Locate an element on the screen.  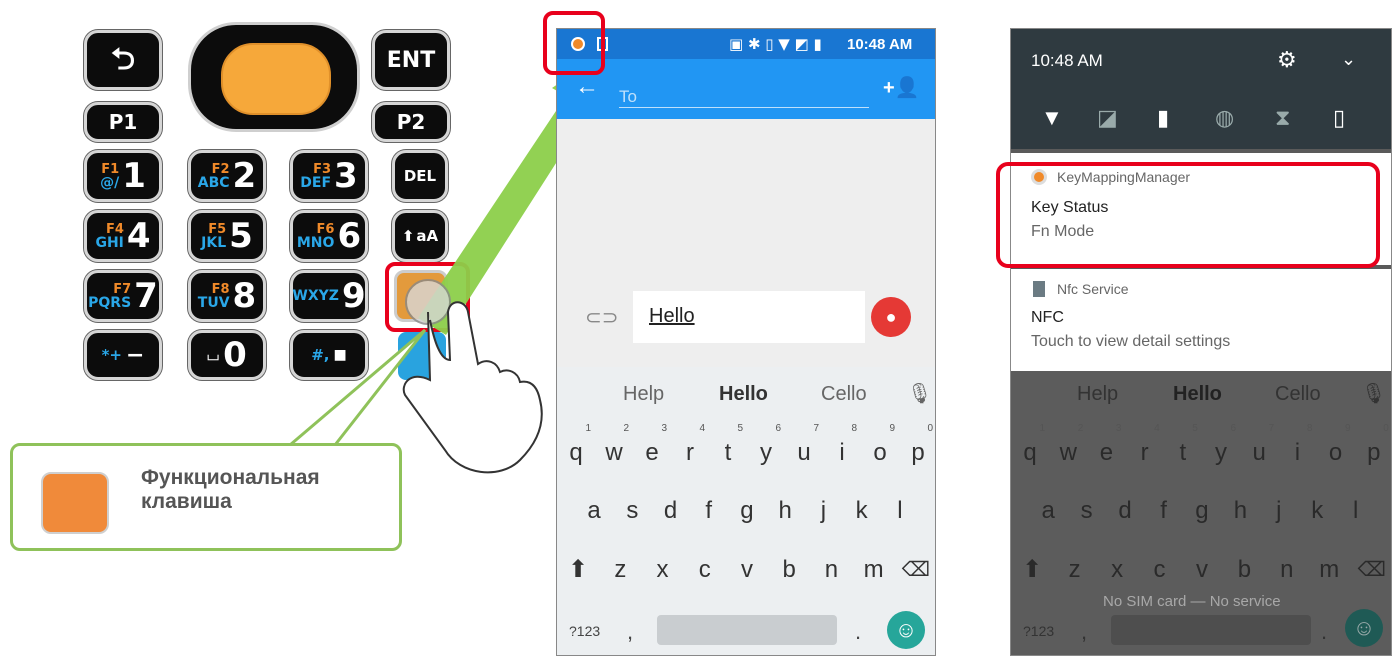
key-j: j is located at coordinates (823, 511).